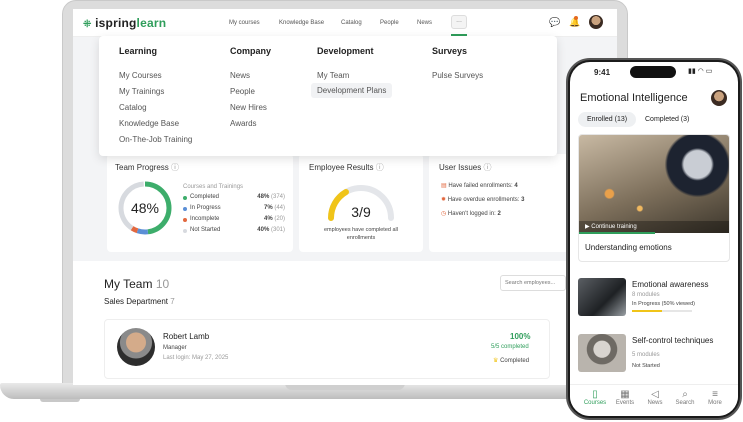 The height and width of the screenshot is (422, 743). What do you see at coordinates (352, 90) in the screenshot?
I see `menu-item-development-plans: Development Plans` at bounding box center [352, 90].